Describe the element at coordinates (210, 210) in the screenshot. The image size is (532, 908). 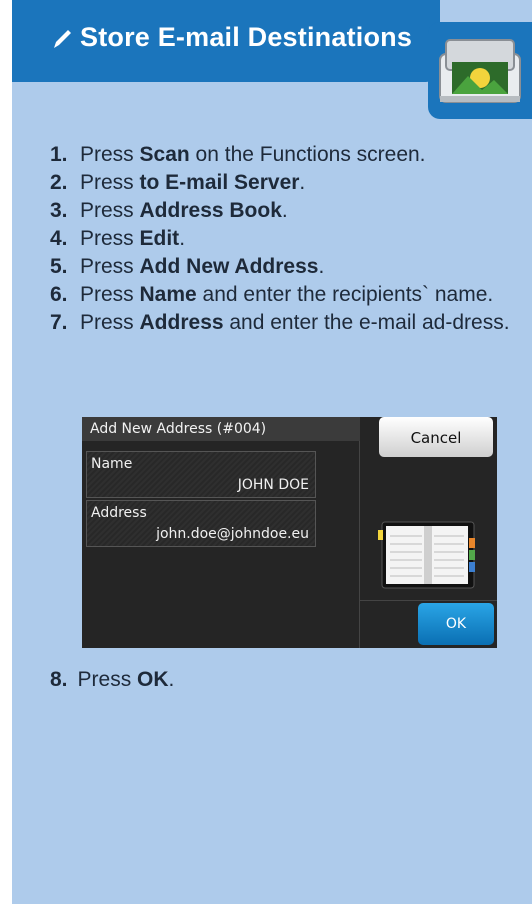
I see `step-keyword: Address Book` at that location.